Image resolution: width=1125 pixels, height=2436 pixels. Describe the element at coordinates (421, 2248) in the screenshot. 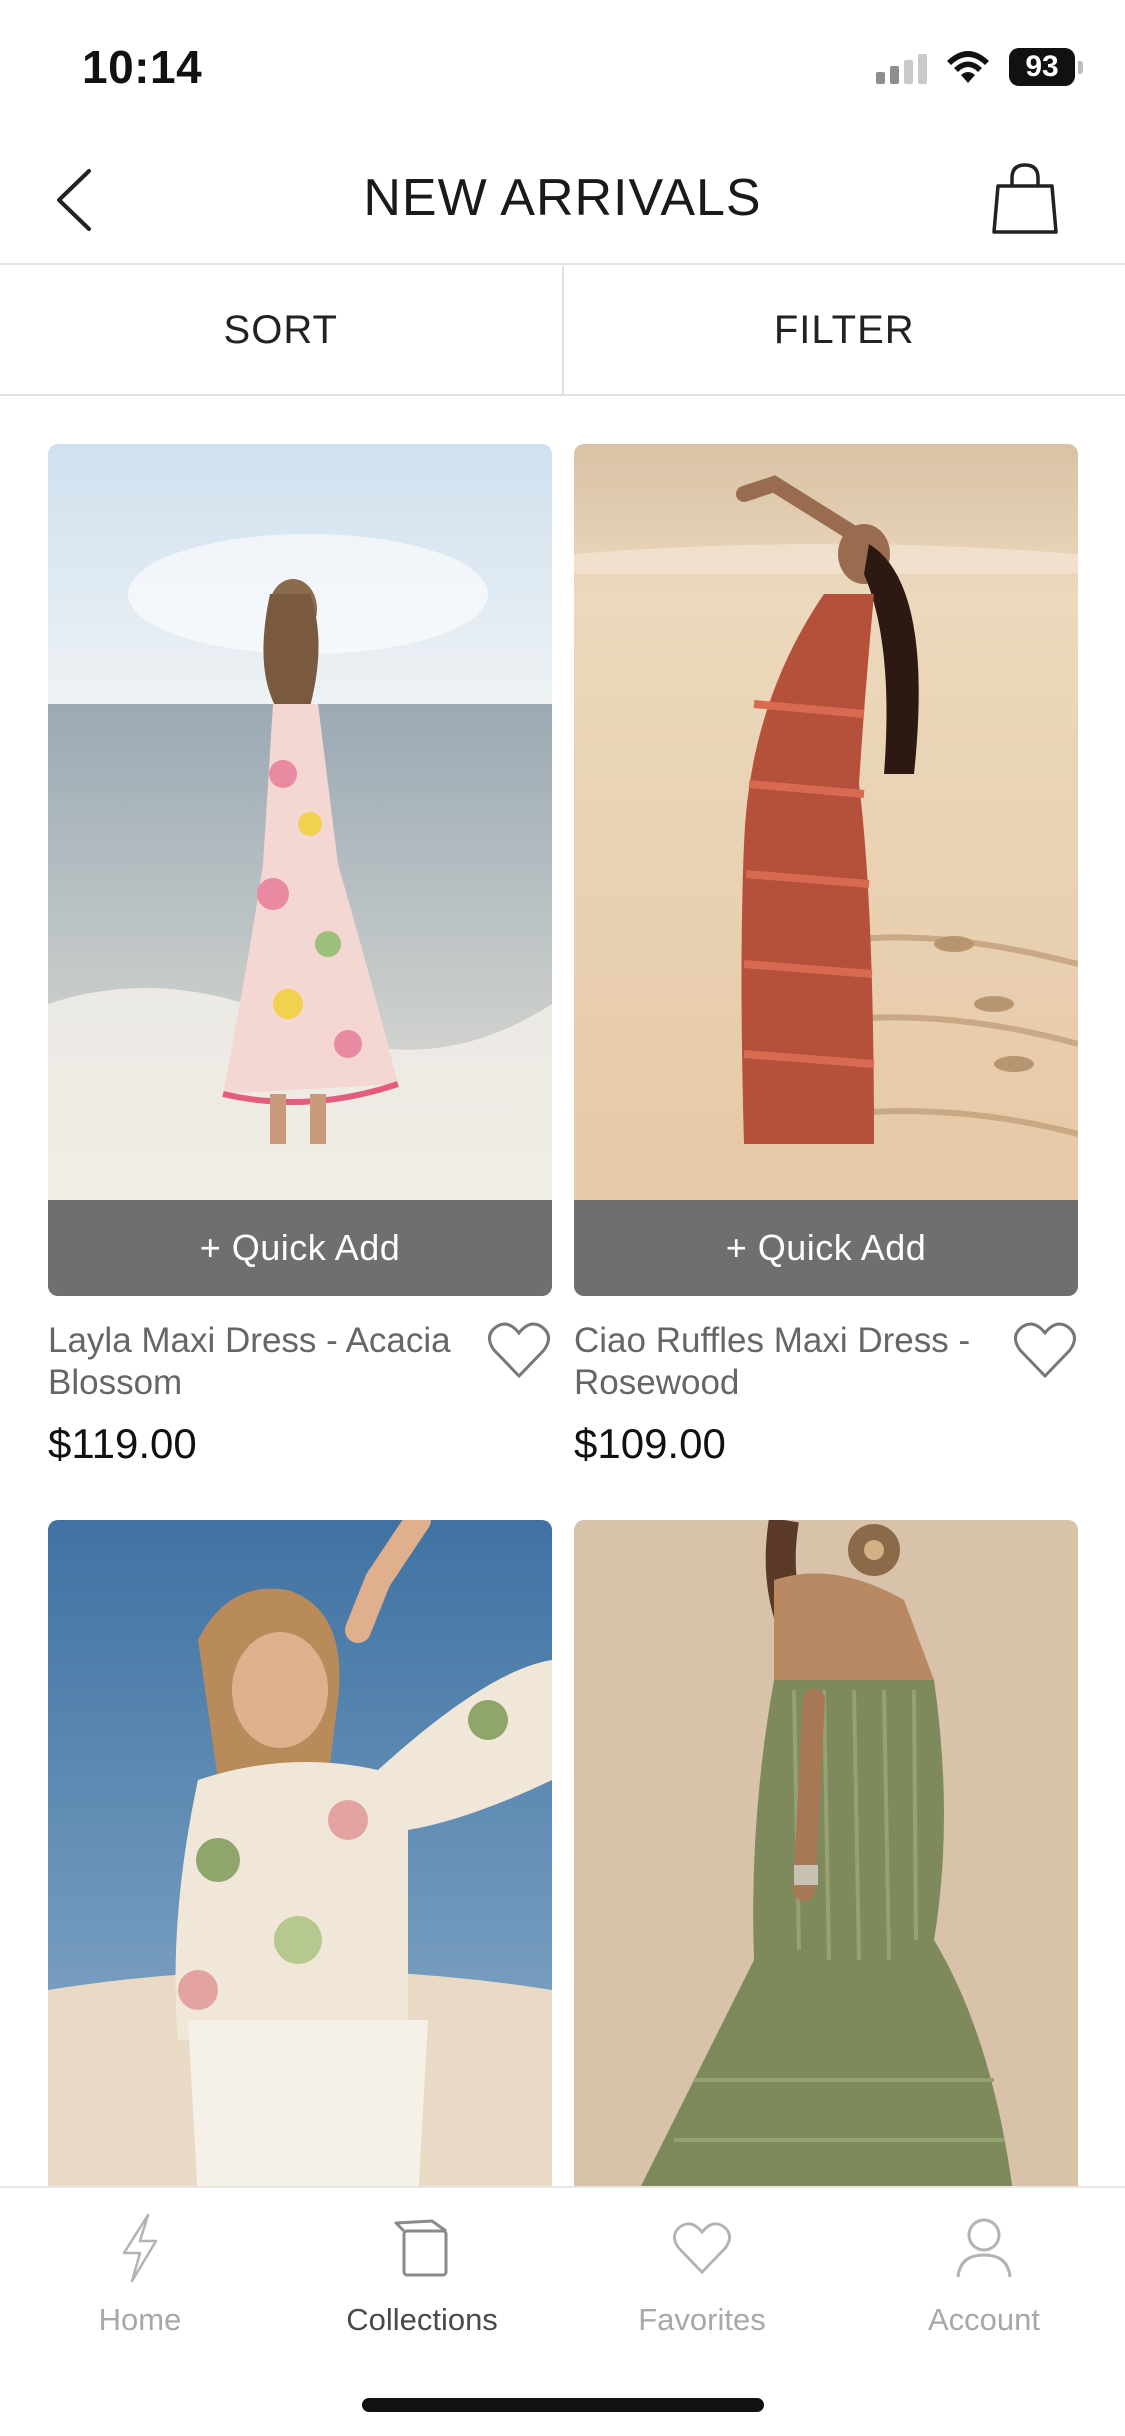

I see `collections-icon` at that location.